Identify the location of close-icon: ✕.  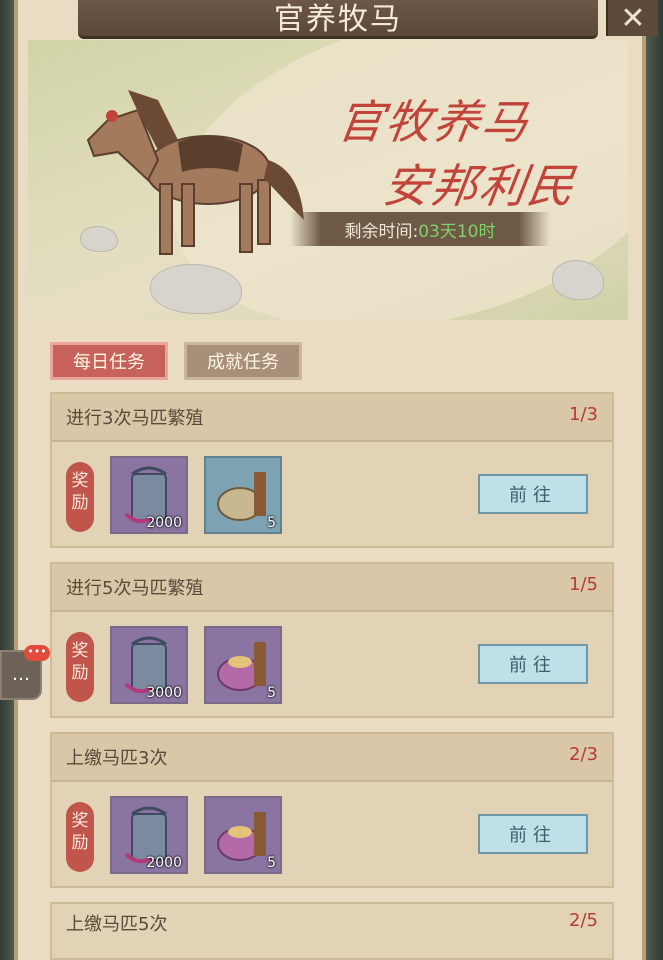
(633, 18).